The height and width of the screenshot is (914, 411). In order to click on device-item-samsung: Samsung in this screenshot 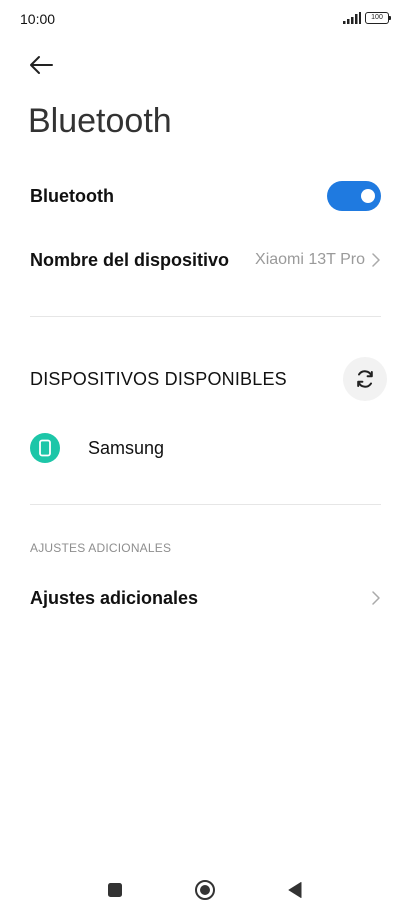, I will do `click(205, 448)`.